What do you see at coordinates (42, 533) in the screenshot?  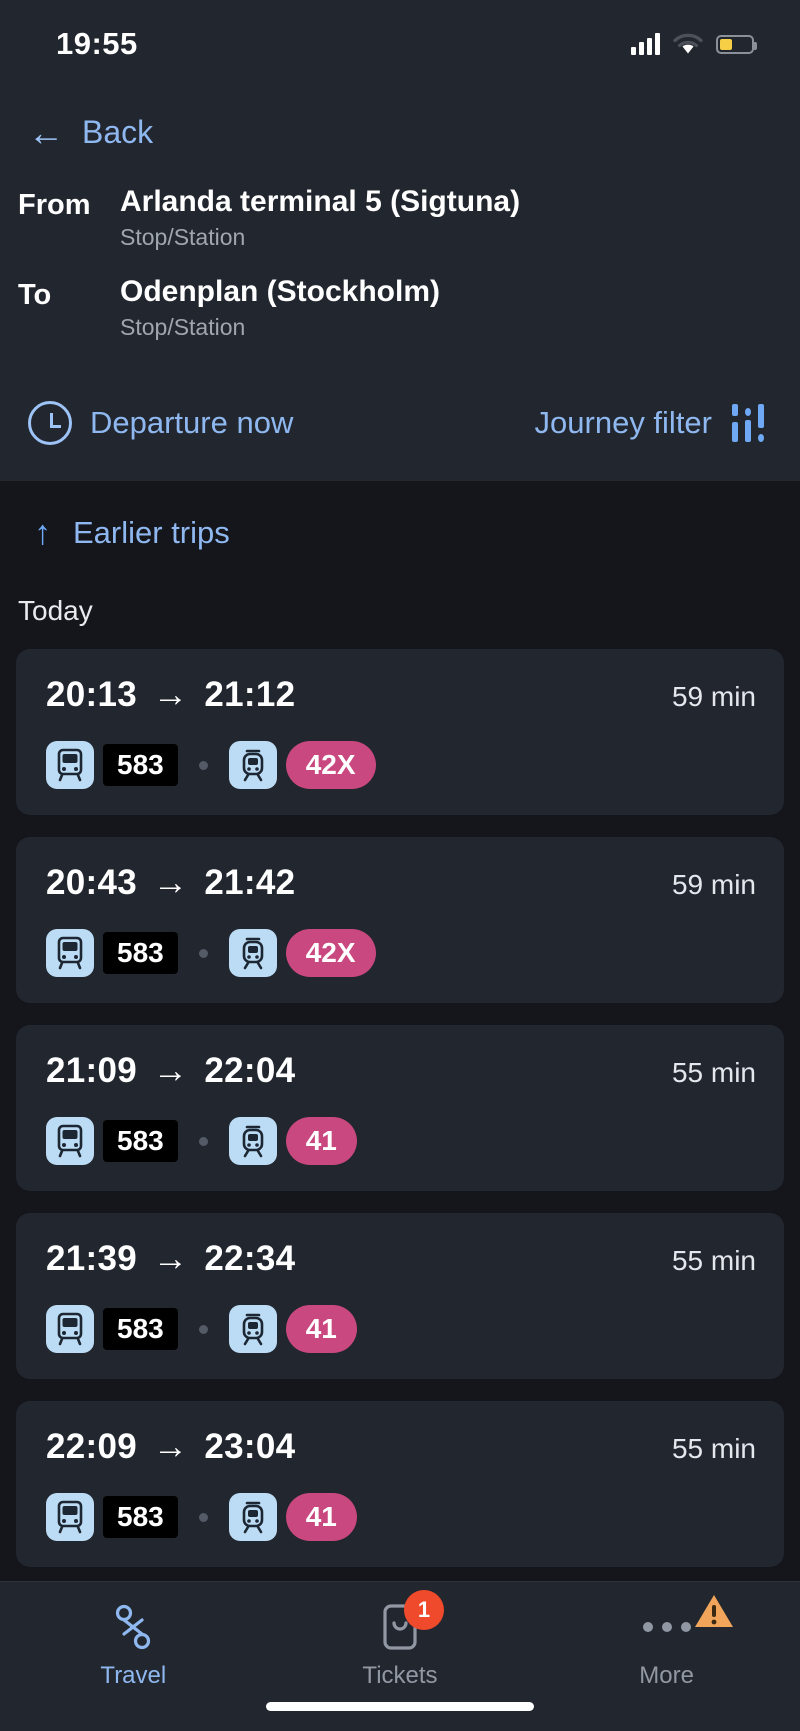 I see `arrow-up-icon: ↑` at bounding box center [42, 533].